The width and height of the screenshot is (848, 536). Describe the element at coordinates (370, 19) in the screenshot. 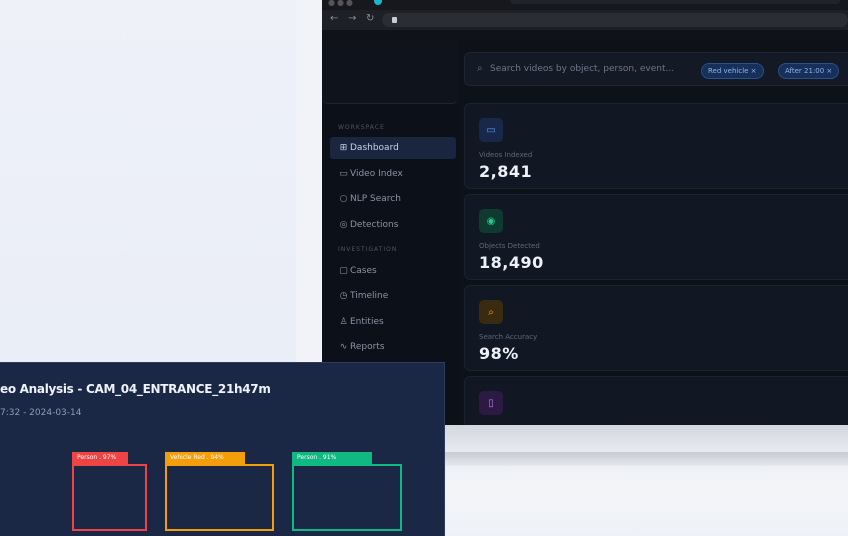

I see `reload-icon: ↻` at that location.